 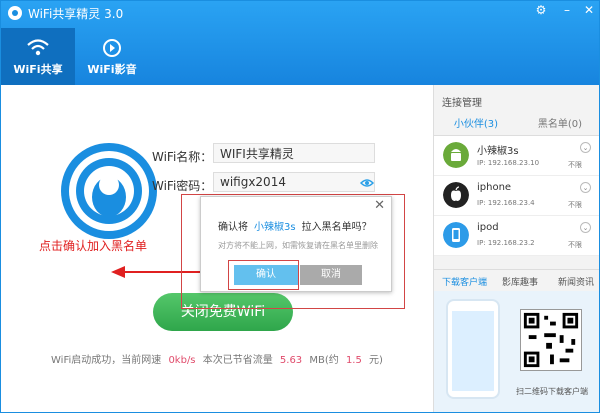 I want to click on minimize-icon: –, so click(x=567, y=10).